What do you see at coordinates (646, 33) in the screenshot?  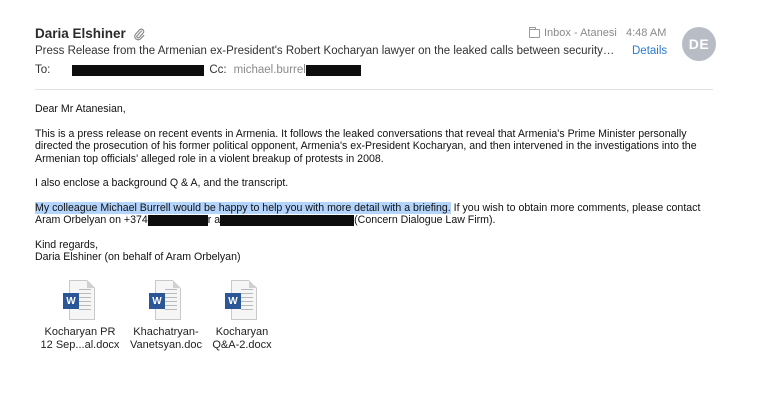 I see `received-time: 4:48 AM` at bounding box center [646, 33].